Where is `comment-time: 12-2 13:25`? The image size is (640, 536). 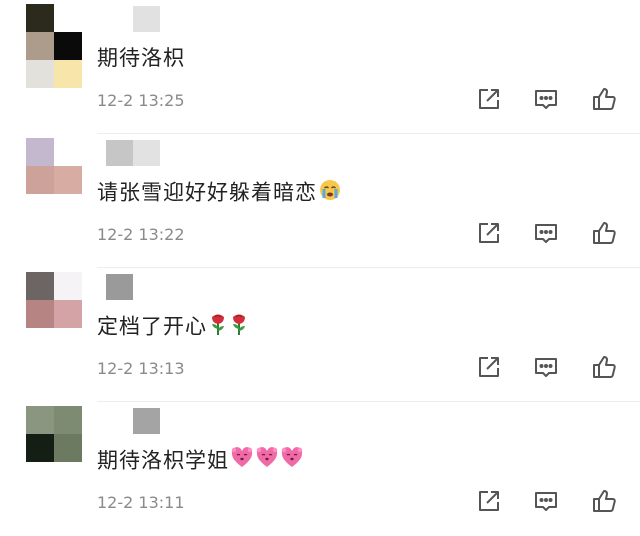
comment-time: 12-2 13:25 is located at coordinates (141, 100).